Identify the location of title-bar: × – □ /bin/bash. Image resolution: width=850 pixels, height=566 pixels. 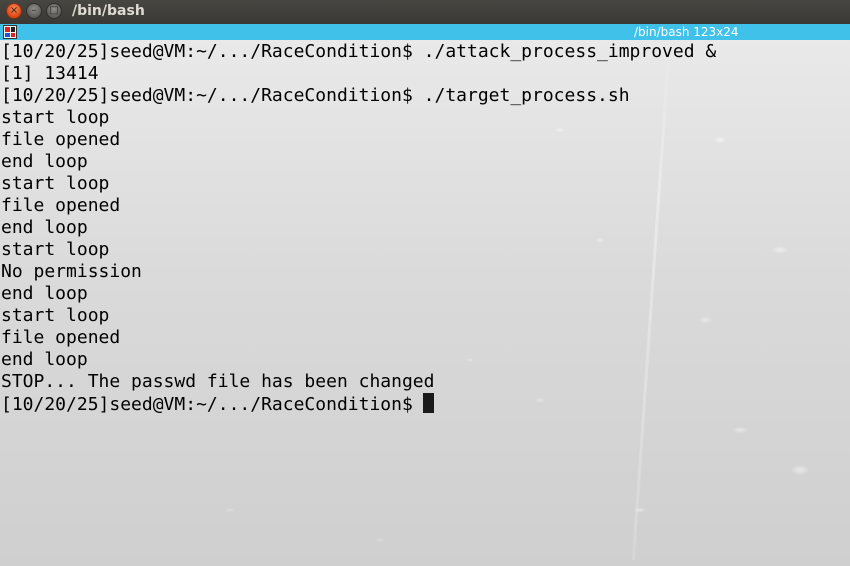
(425, 12).